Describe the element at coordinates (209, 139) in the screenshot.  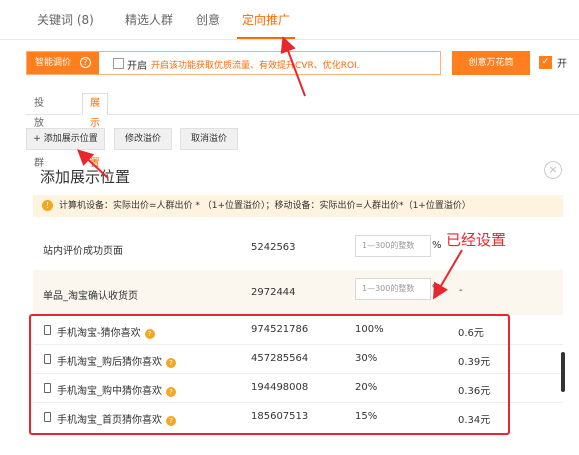
I see `cancel-premium-button: 取消溢价` at that location.